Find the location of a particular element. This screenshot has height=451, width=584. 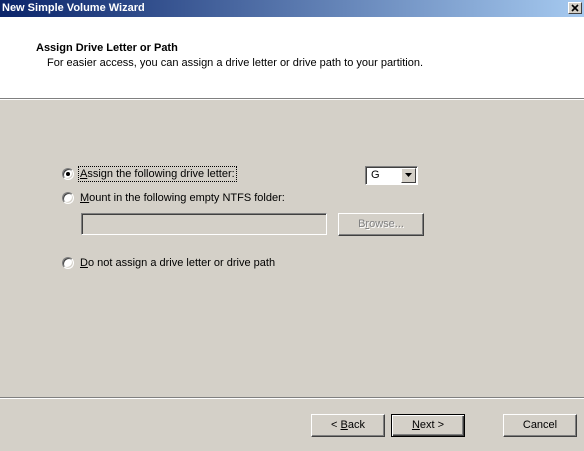

next-hotkey: N is located at coordinates (415, 425).